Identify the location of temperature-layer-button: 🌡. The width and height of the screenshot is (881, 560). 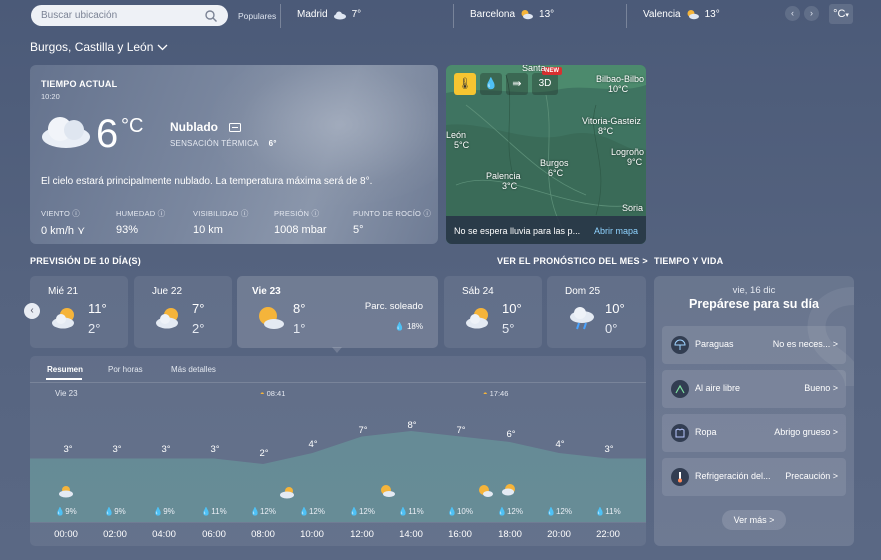
(465, 84).